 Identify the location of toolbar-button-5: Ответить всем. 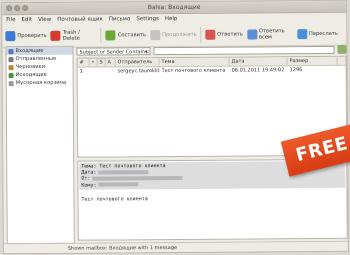
(269, 34).